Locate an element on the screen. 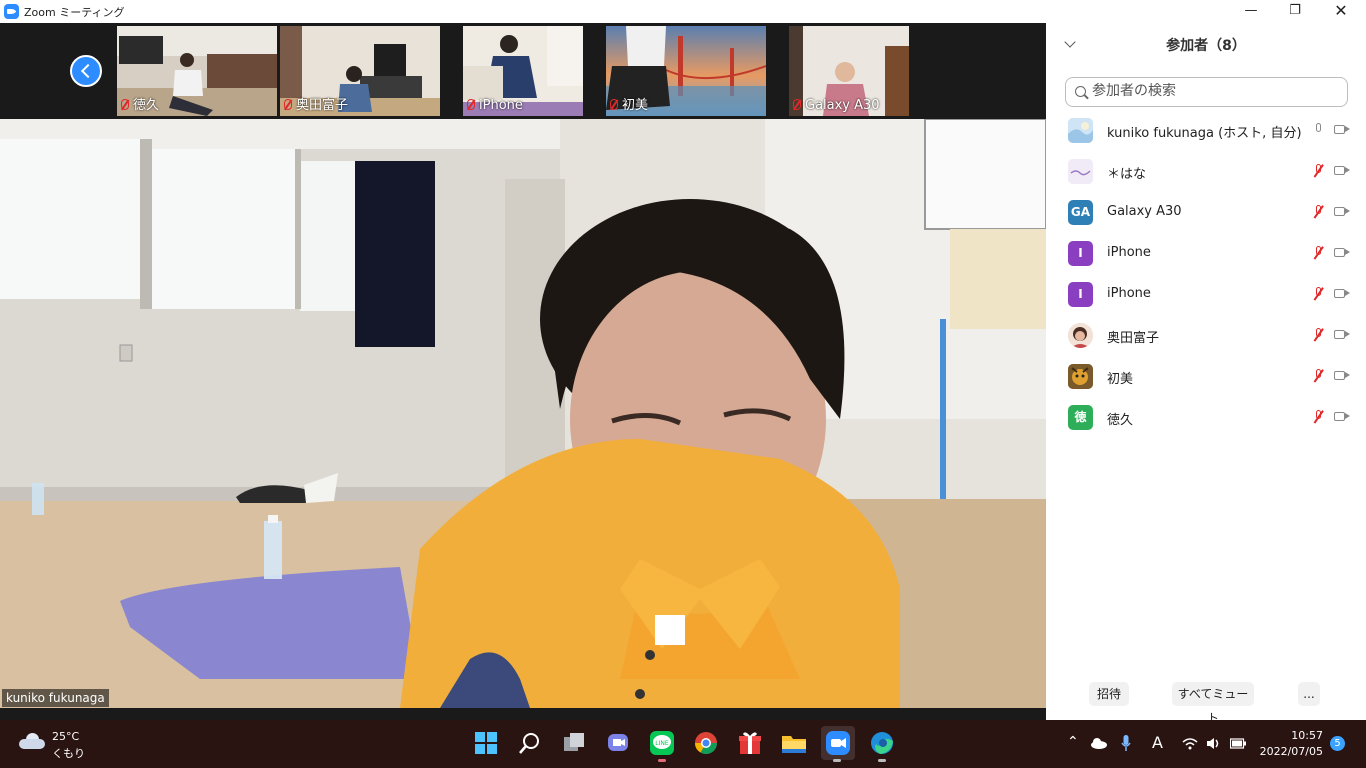  thumbnail-label: Galaxy A30 is located at coordinates (836, 105).